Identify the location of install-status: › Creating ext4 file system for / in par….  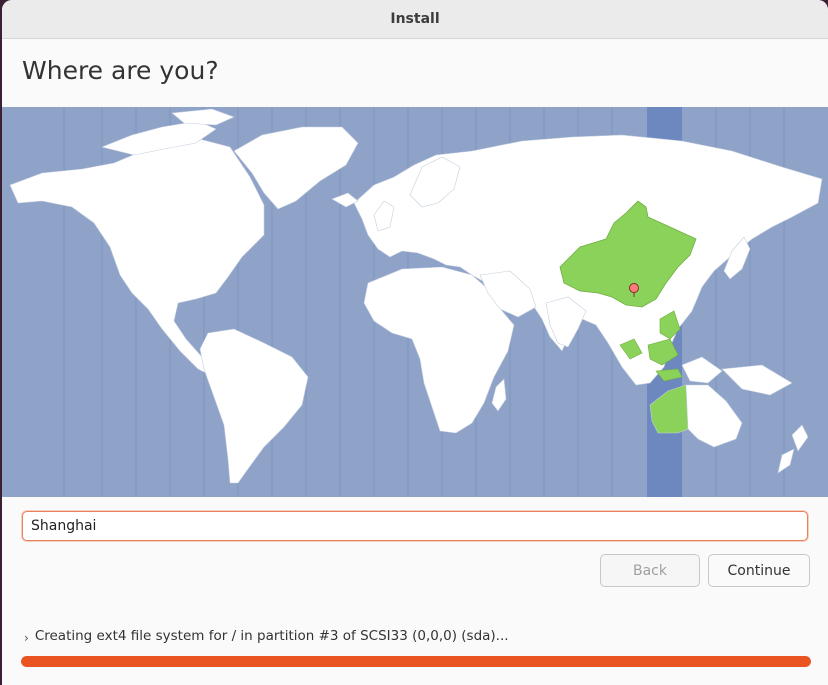
(266, 636).